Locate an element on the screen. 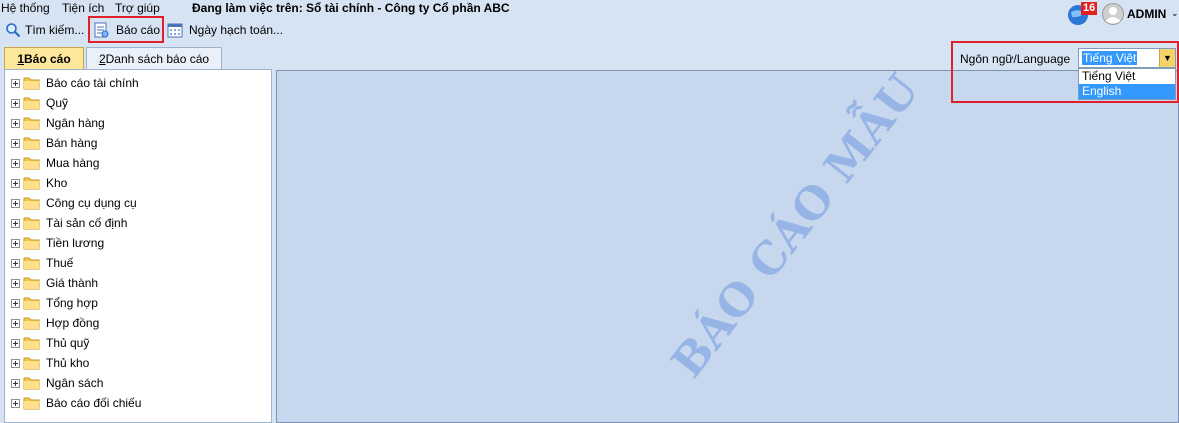 This screenshot has width=1179, height=423. tree-item: Mua hàng is located at coordinates (55, 163).